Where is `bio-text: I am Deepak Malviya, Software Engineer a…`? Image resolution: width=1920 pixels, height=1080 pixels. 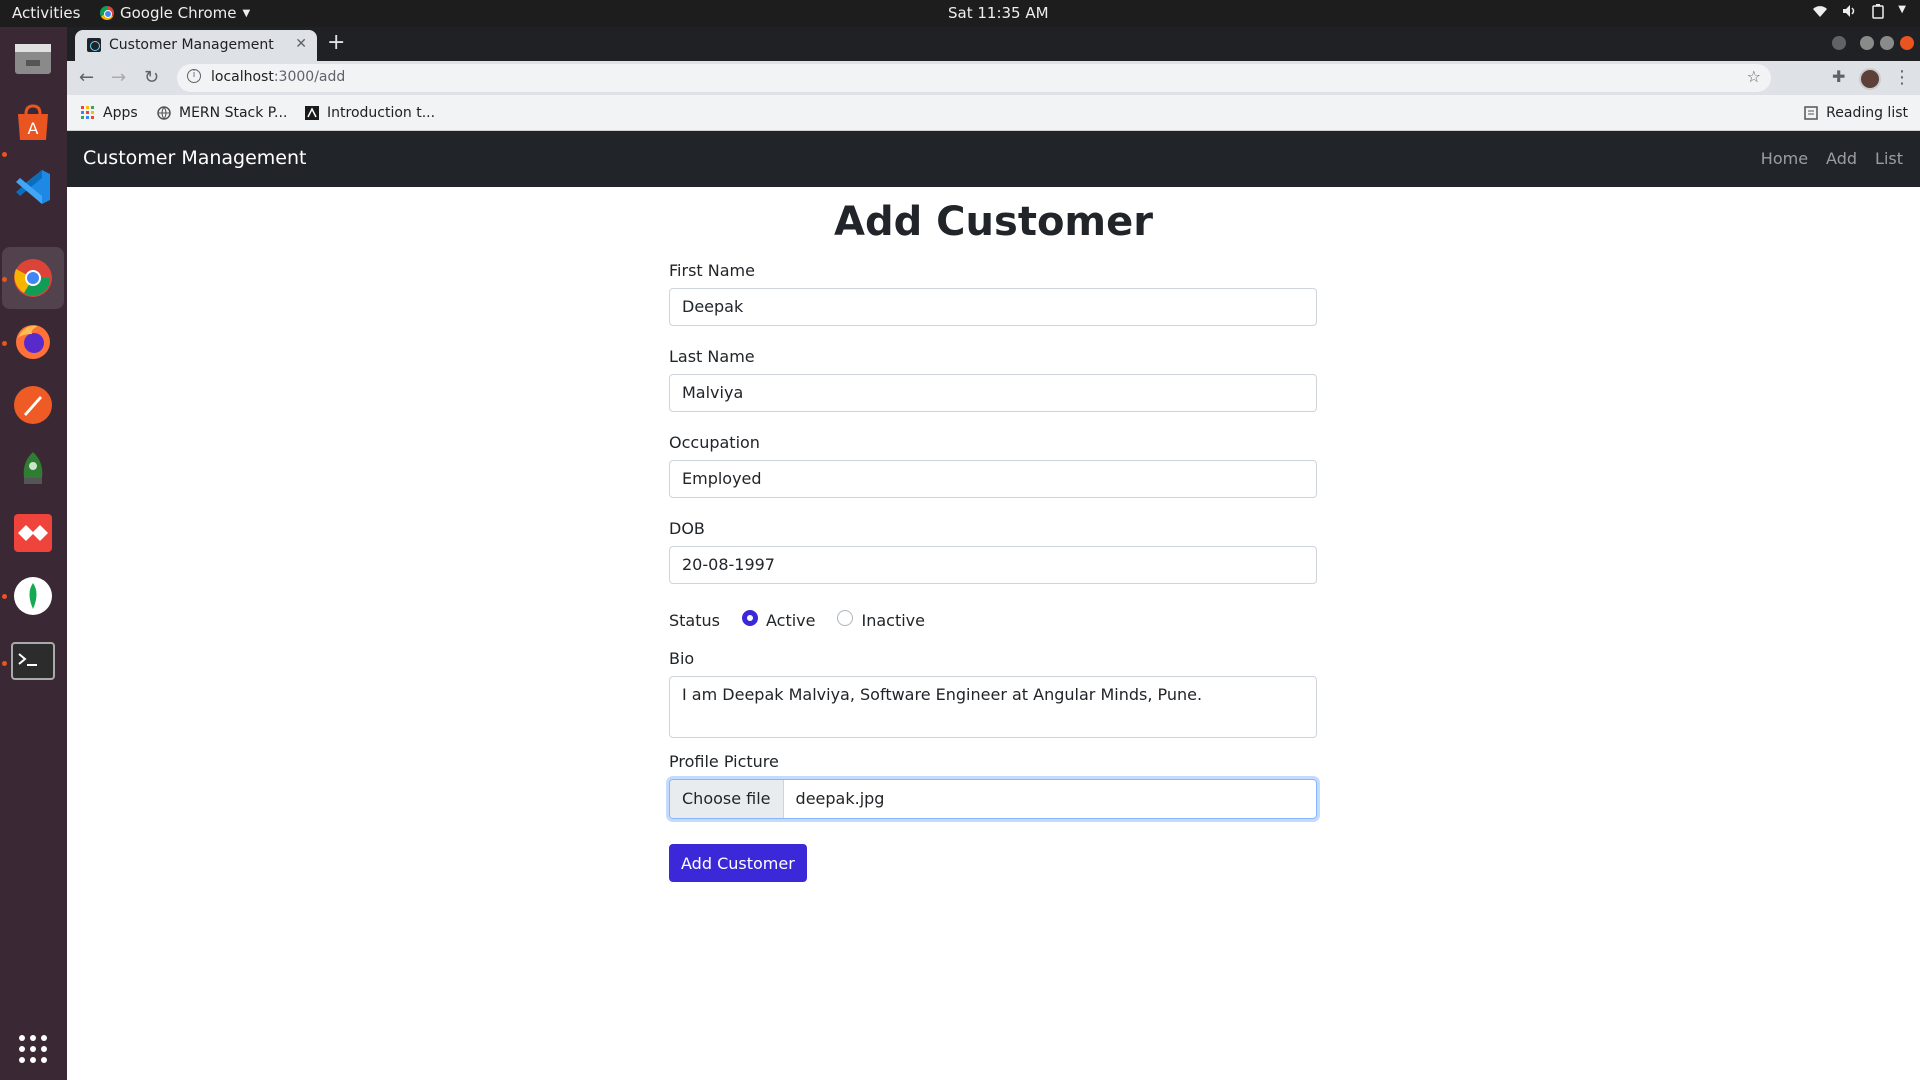 bio-text: I am Deepak Malviya, Software Engineer a… is located at coordinates (942, 694).